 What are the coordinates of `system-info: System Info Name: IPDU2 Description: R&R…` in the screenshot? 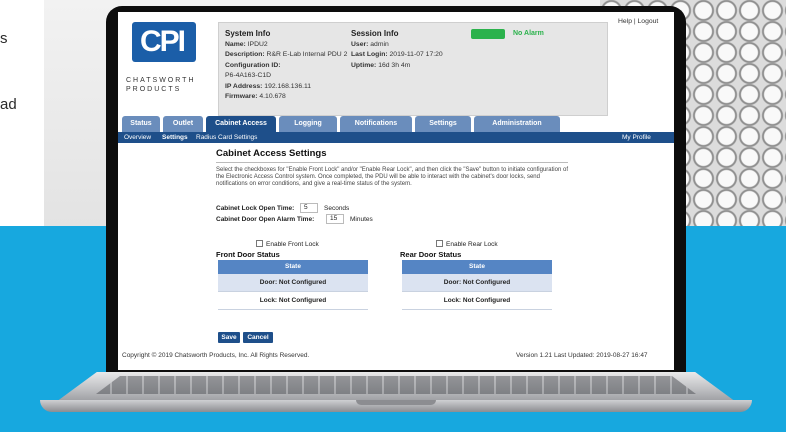 It's located at (290, 66).